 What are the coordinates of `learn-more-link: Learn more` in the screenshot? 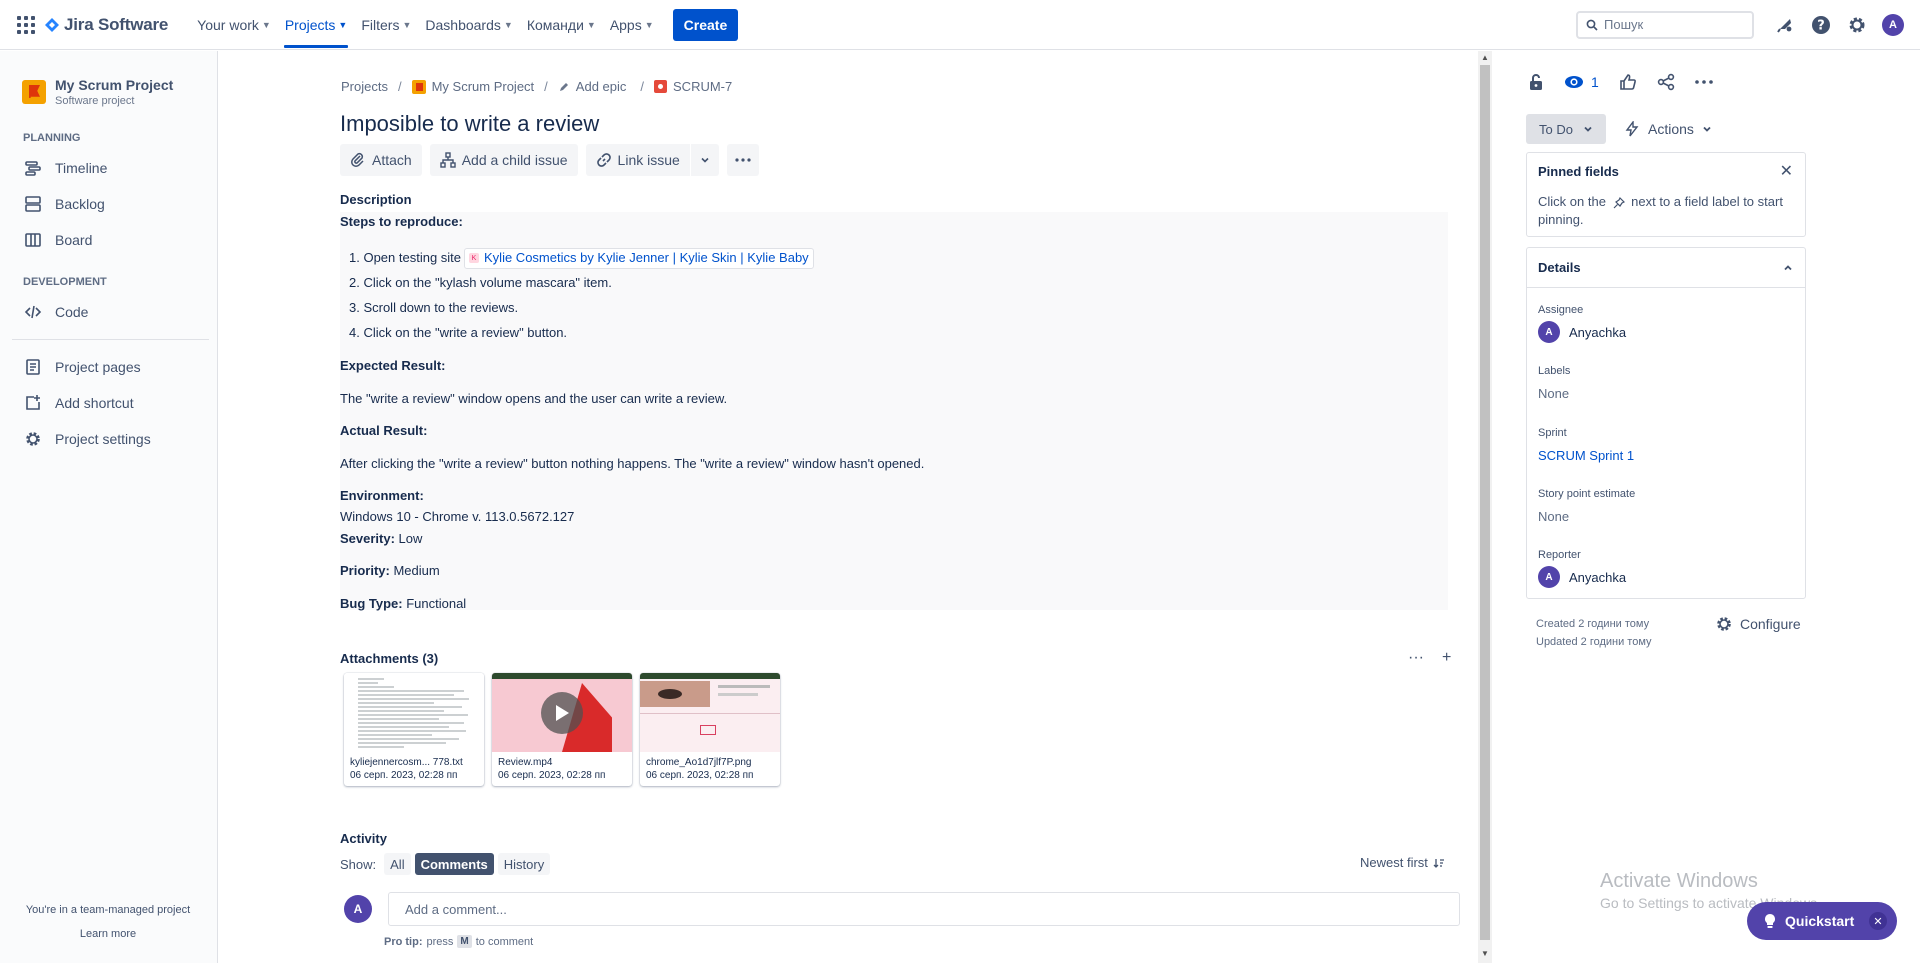 It's located at (108, 934).